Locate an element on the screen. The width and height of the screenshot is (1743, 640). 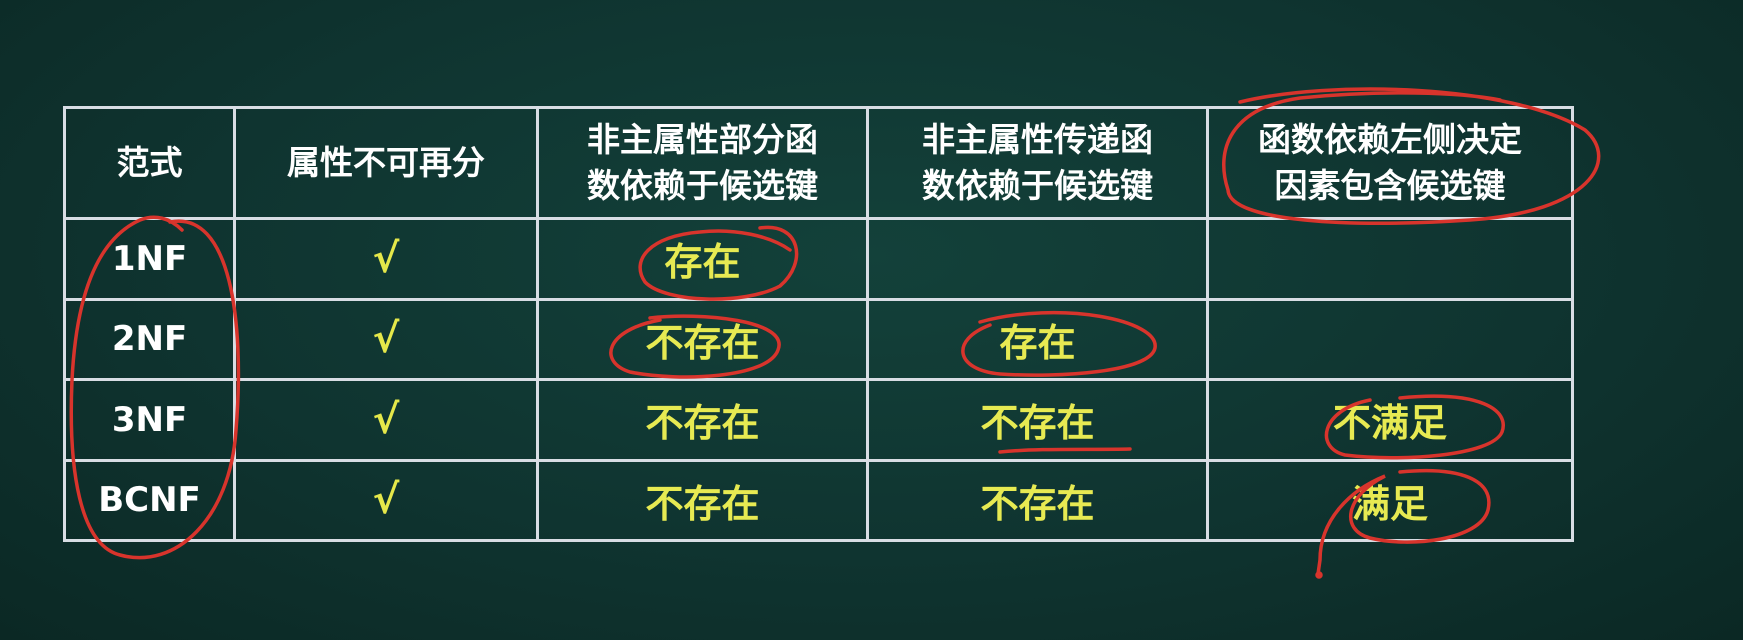
header-determinant-superkey: 函数依赖左侧决定 因素包含候选键 is located at coordinates (1390, 163).